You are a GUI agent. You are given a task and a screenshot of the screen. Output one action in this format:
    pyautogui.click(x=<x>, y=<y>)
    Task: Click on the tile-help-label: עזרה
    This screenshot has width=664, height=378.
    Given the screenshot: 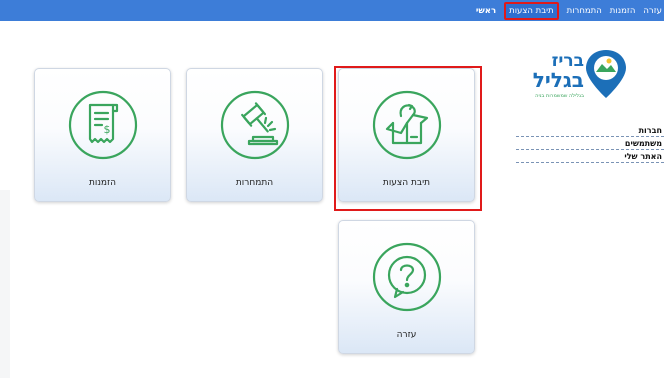 What is the action you would take?
    pyautogui.click(x=406, y=335)
    